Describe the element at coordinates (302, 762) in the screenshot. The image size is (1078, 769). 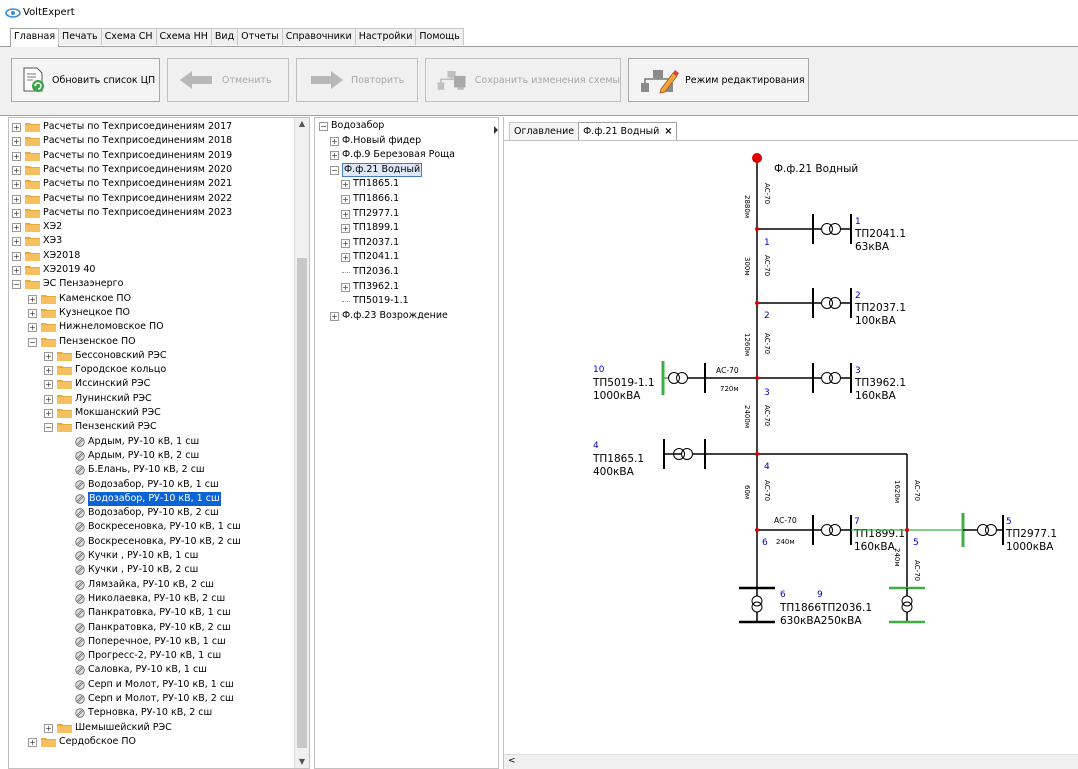
I see `scroll-down-icon: ▼` at that location.